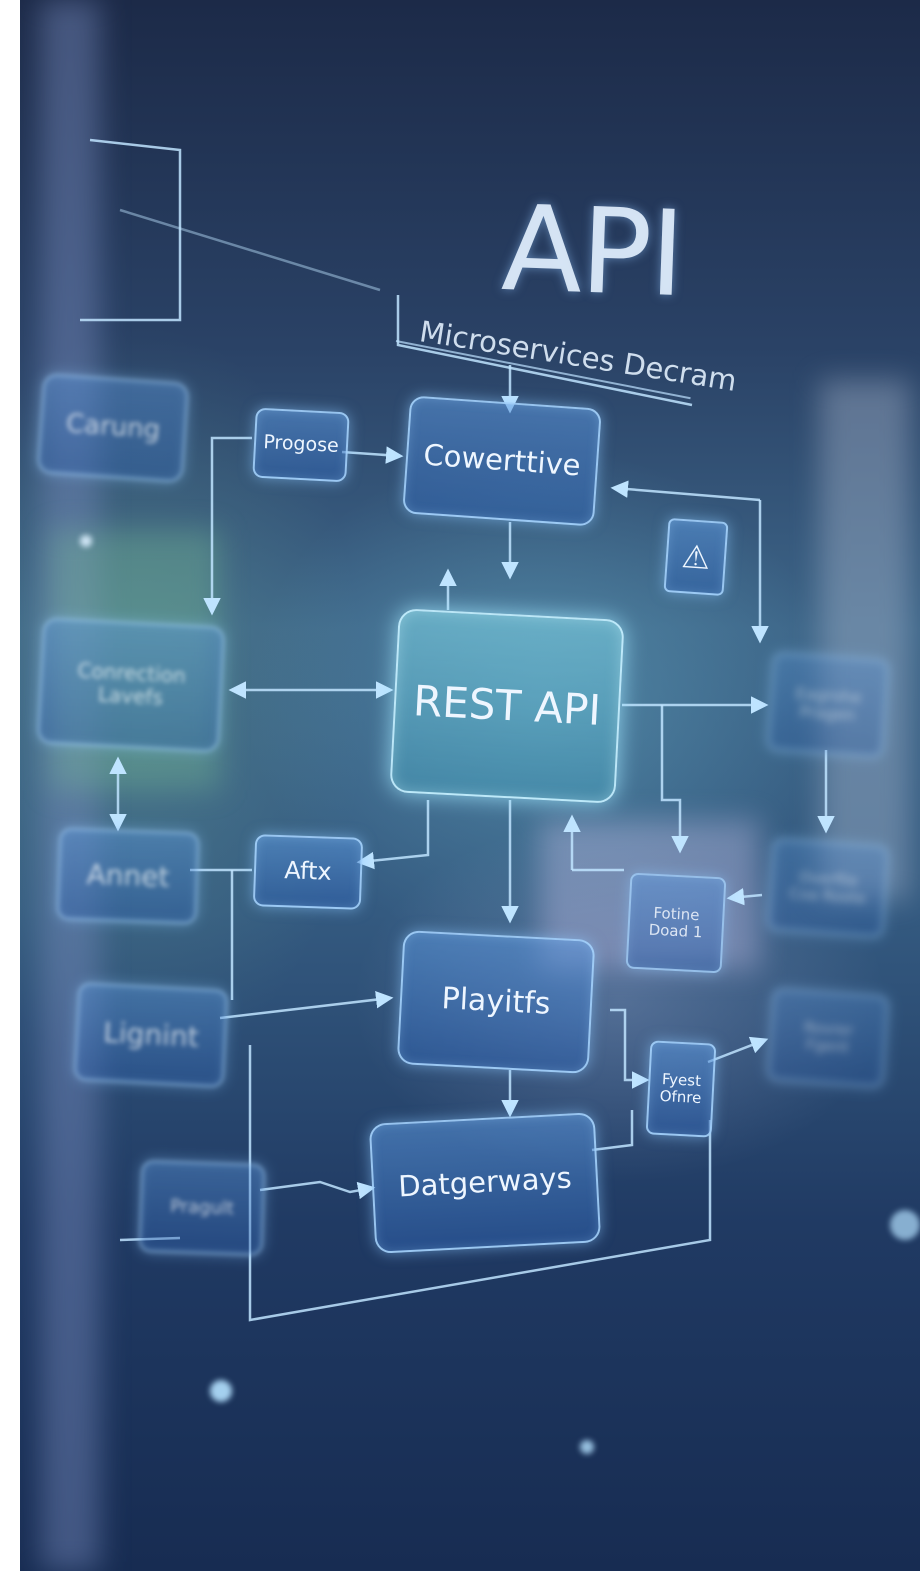 The width and height of the screenshot is (920, 1571). What do you see at coordinates (151, 1035) in the screenshot?
I see `node-lignint: Lignint` at bounding box center [151, 1035].